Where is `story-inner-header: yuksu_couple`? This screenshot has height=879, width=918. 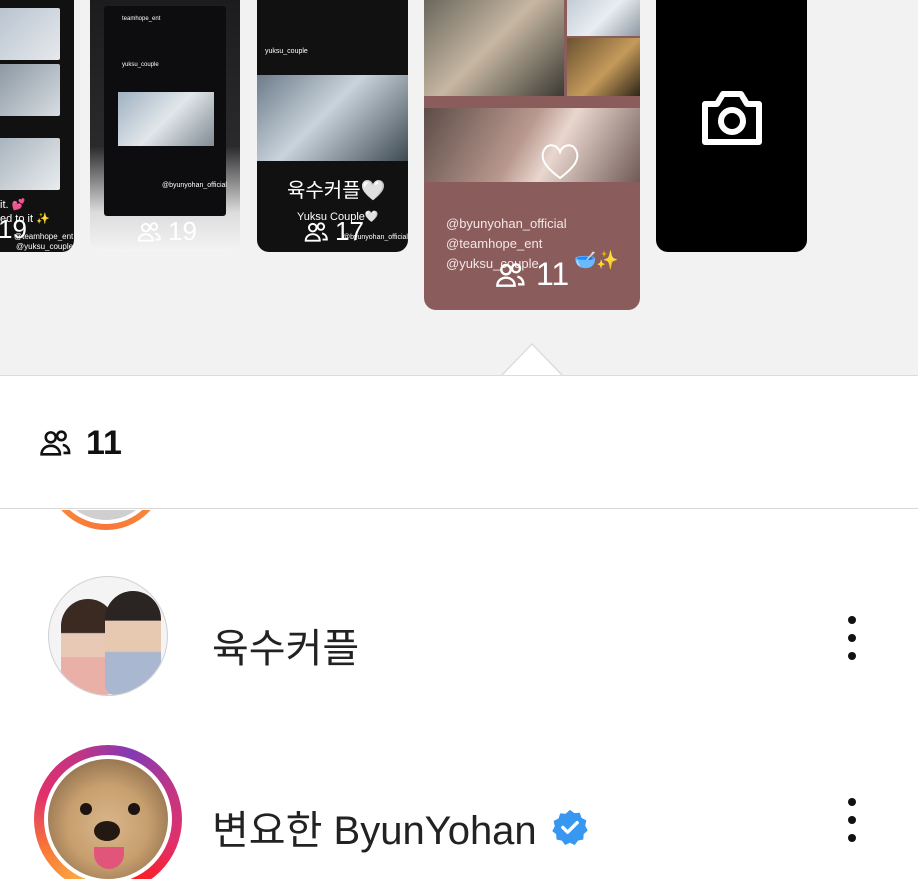 story-inner-header: yuksu_couple is located at coordinates (140, 65).